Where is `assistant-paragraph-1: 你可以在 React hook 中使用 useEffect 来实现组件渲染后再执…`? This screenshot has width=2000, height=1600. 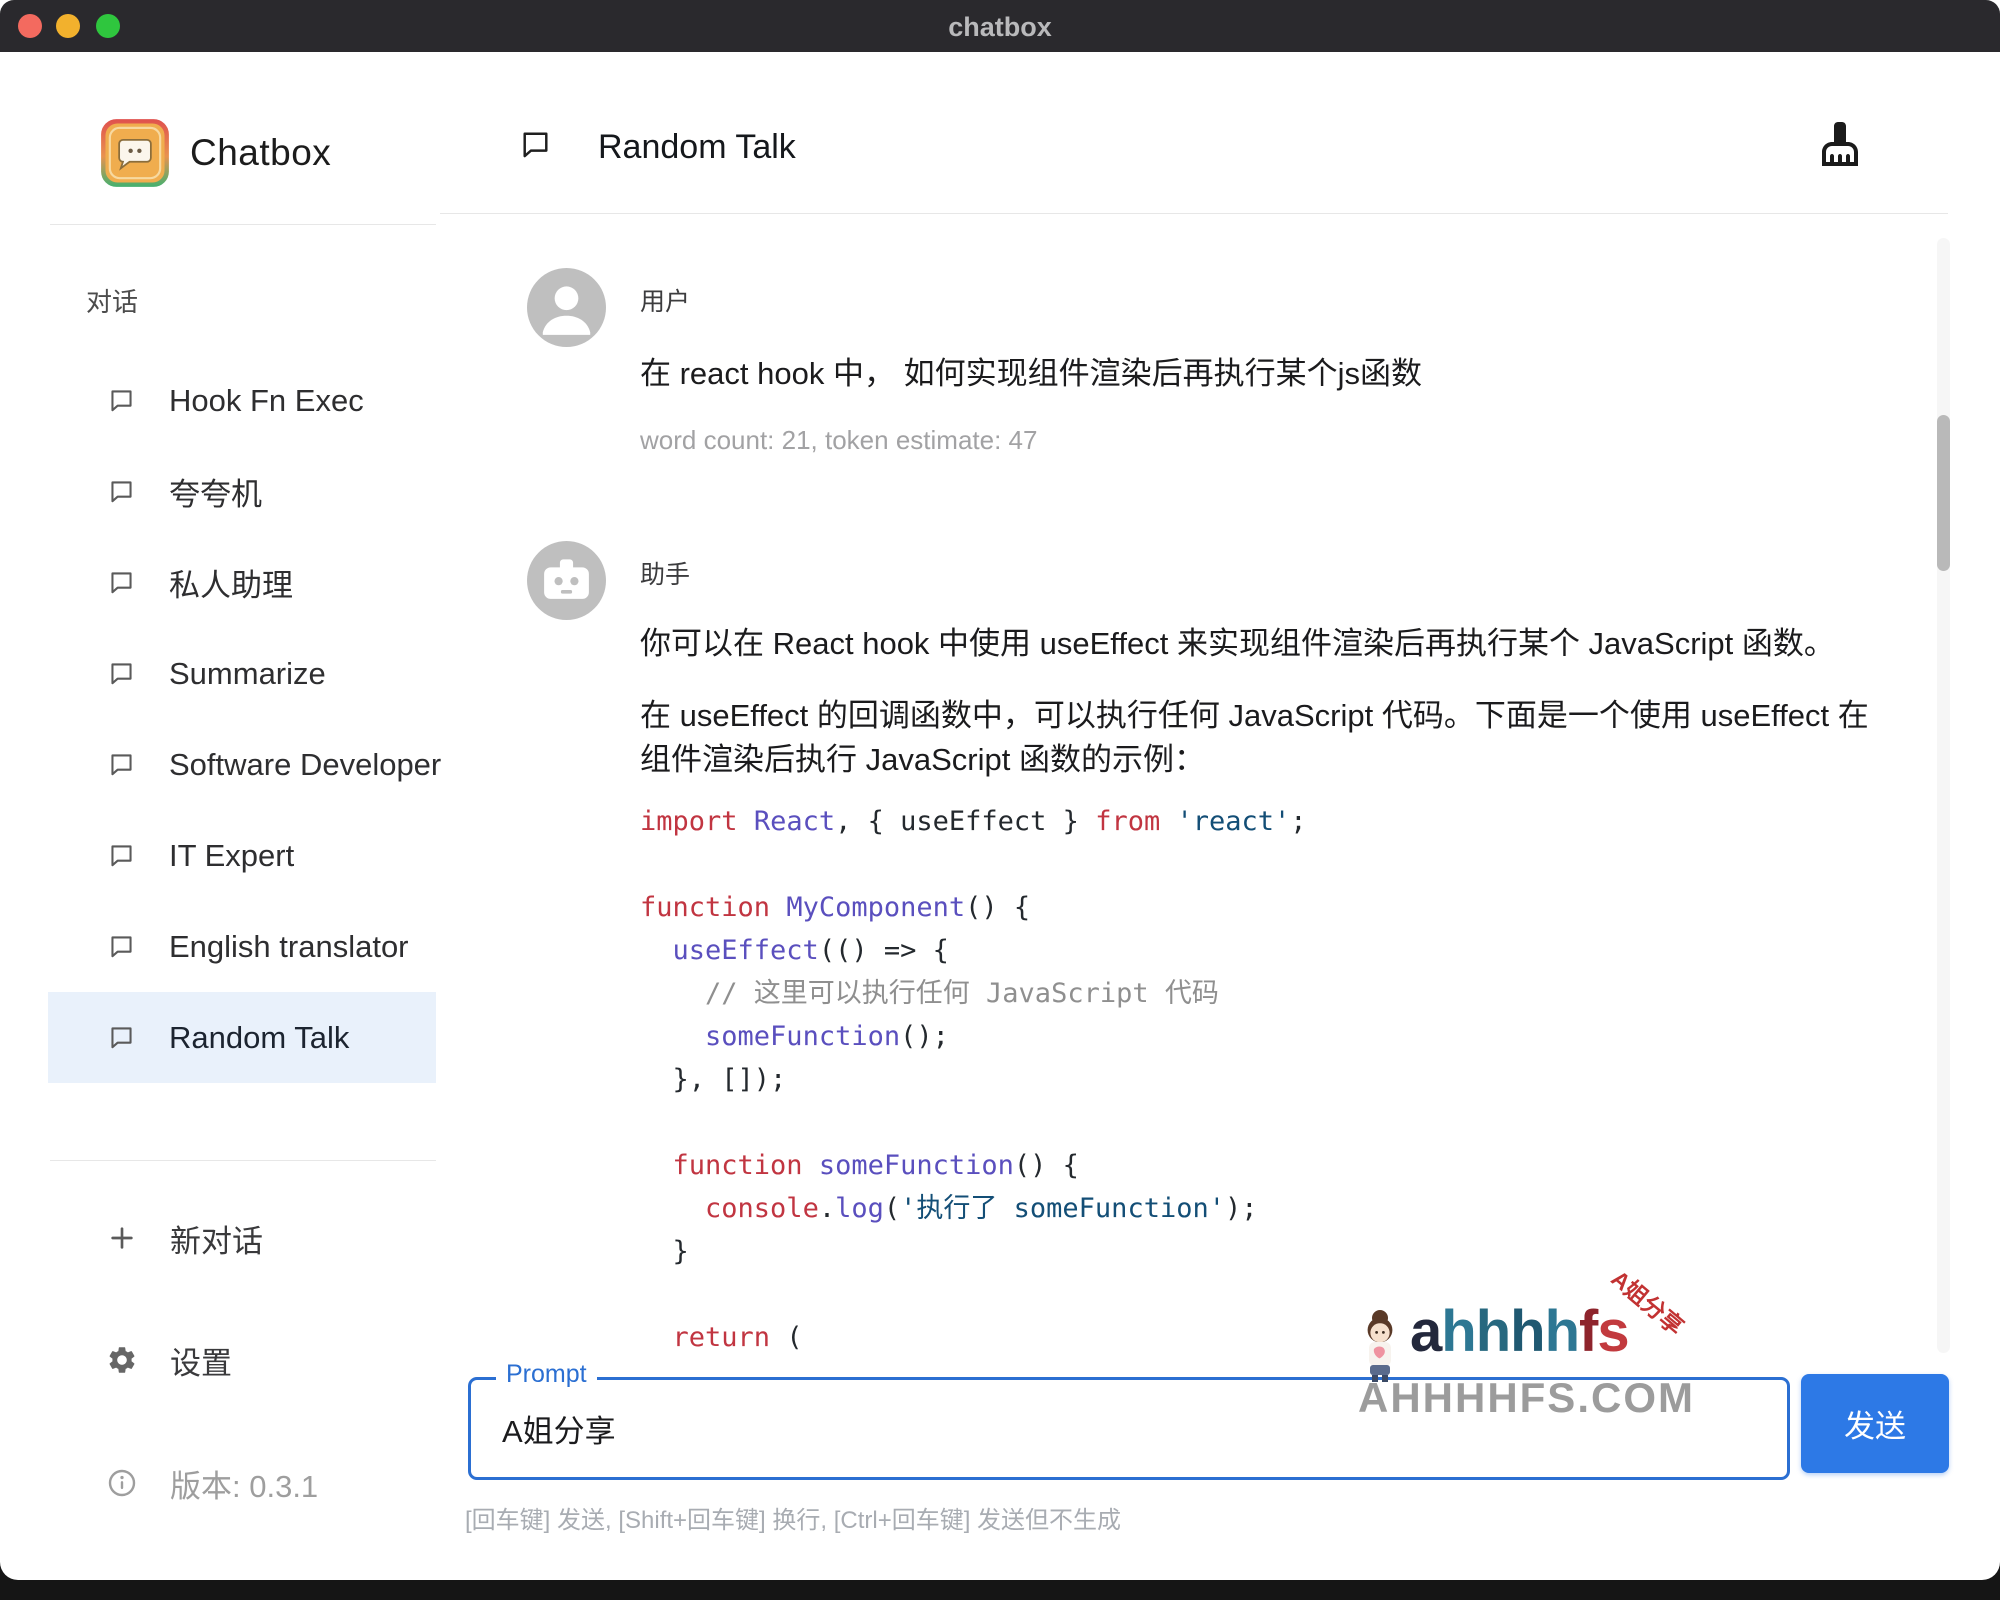
assistant-paragraph-1: 你可以在 React hook 中使用 useEffect 来实现组件渲染后再执… is located at coordinates (1237, 643).